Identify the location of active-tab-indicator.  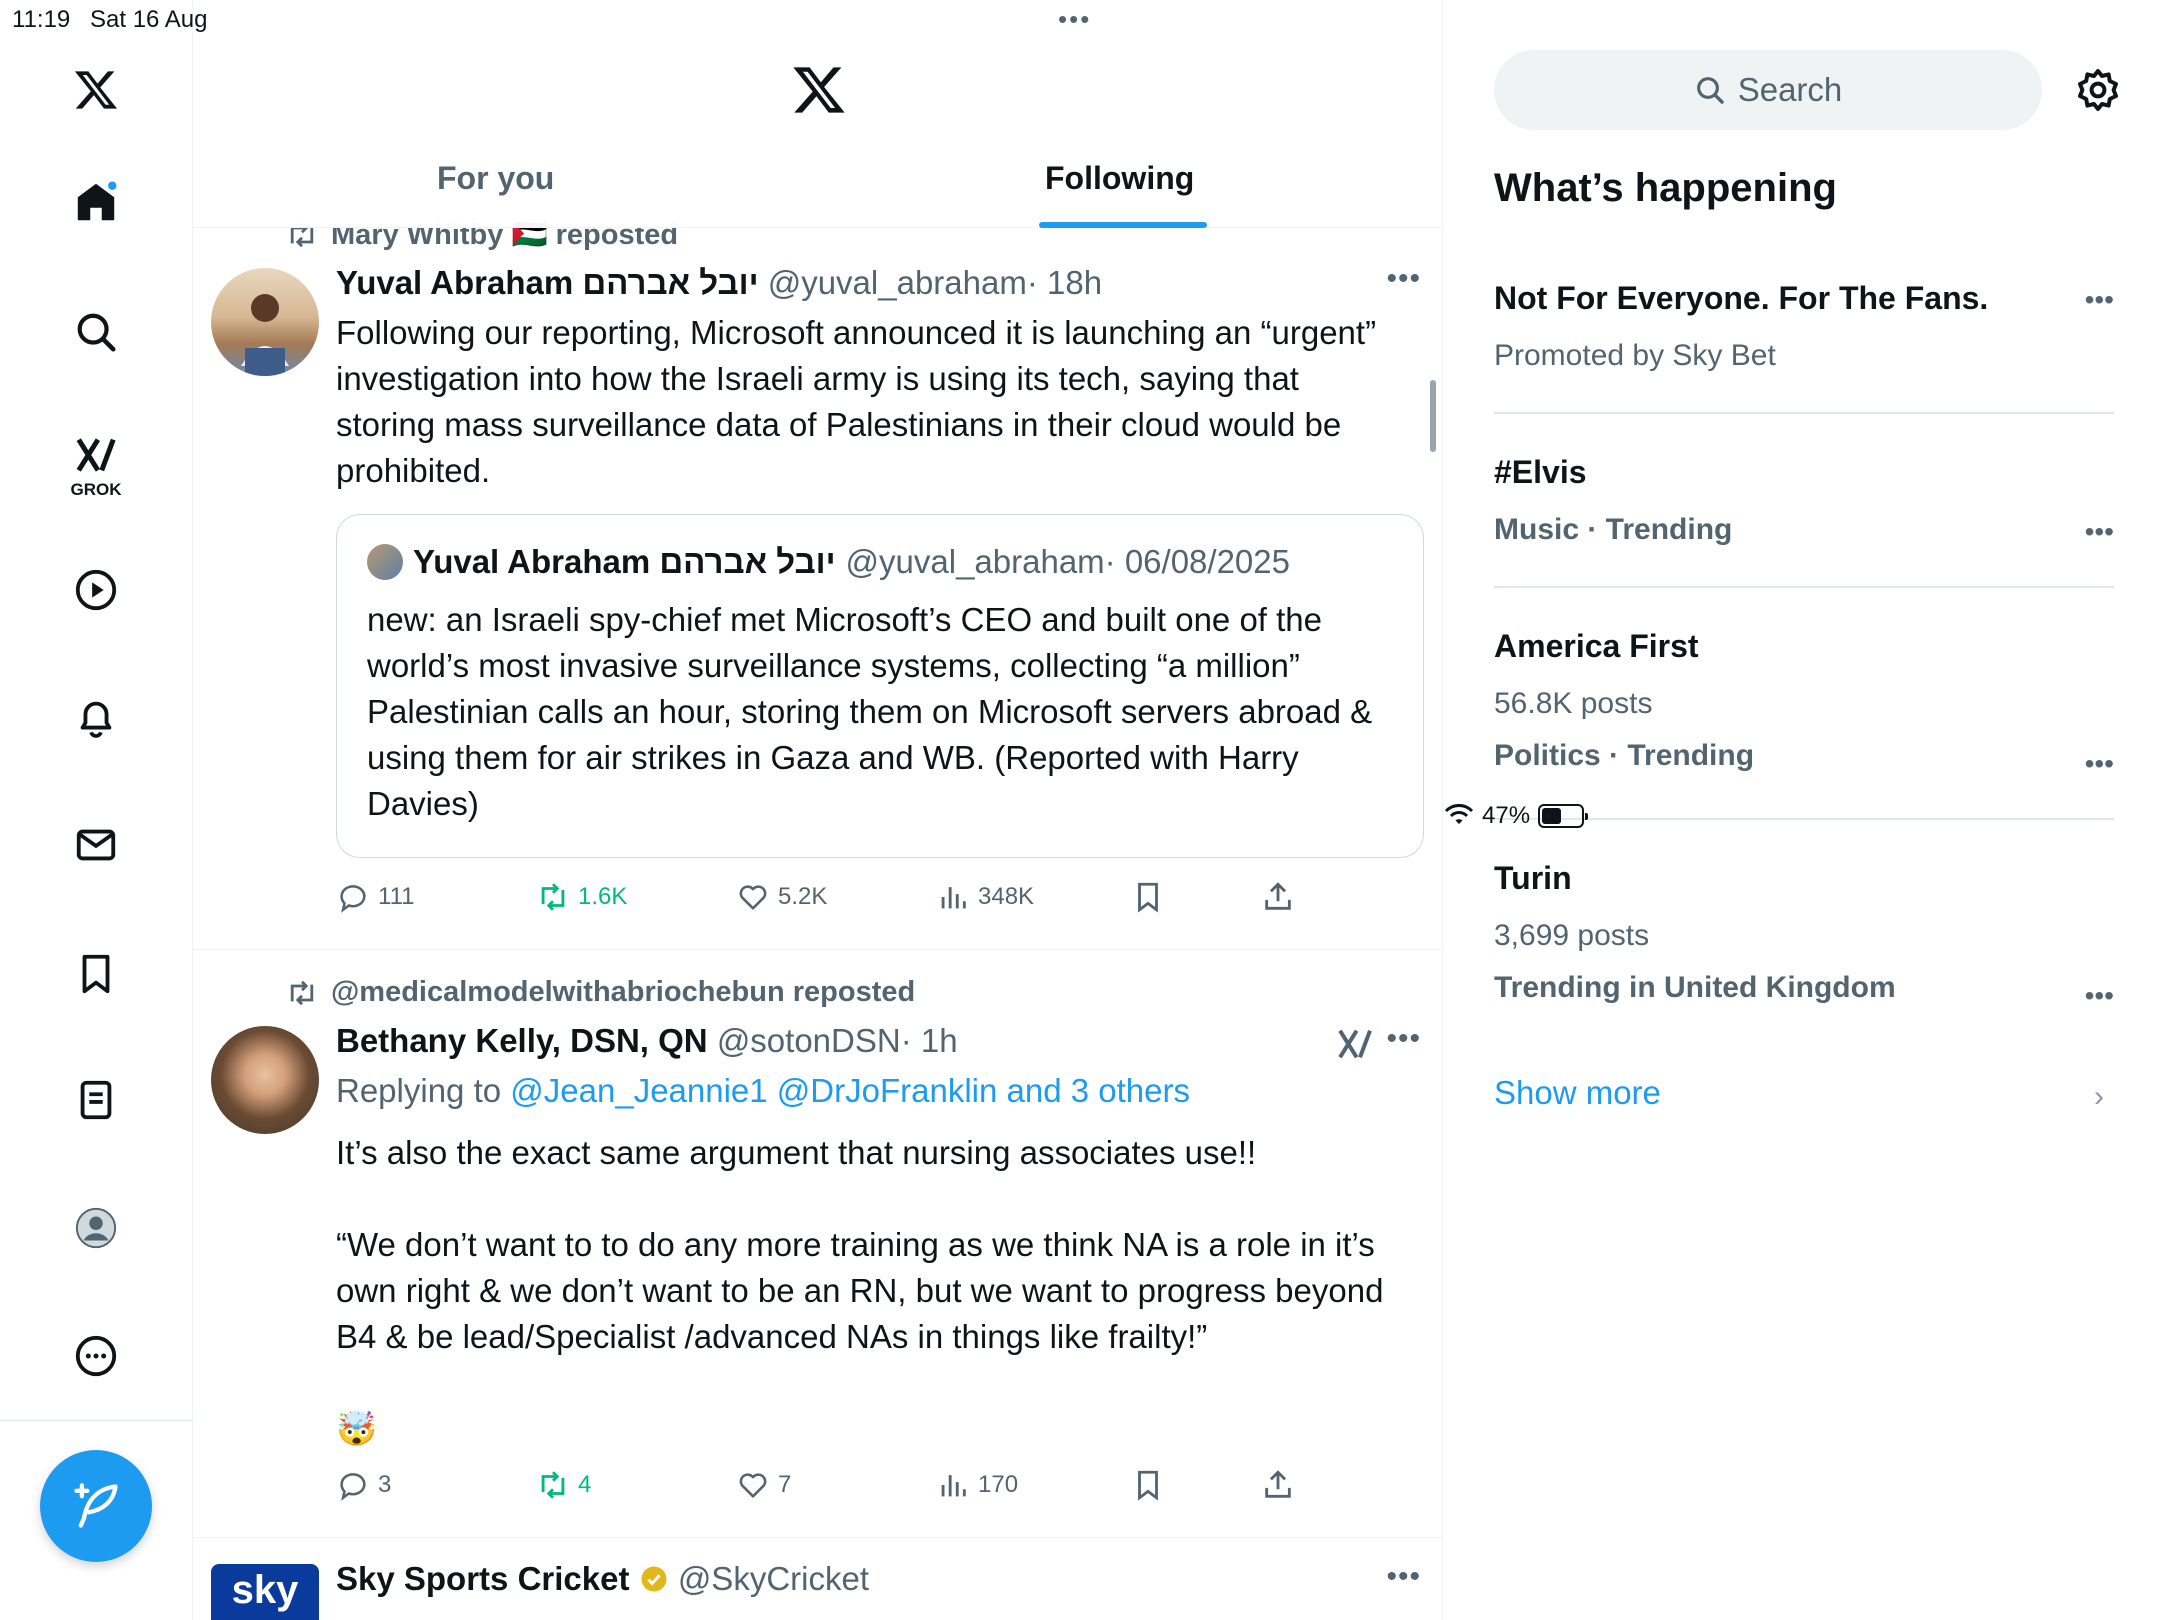
(1123, 225).